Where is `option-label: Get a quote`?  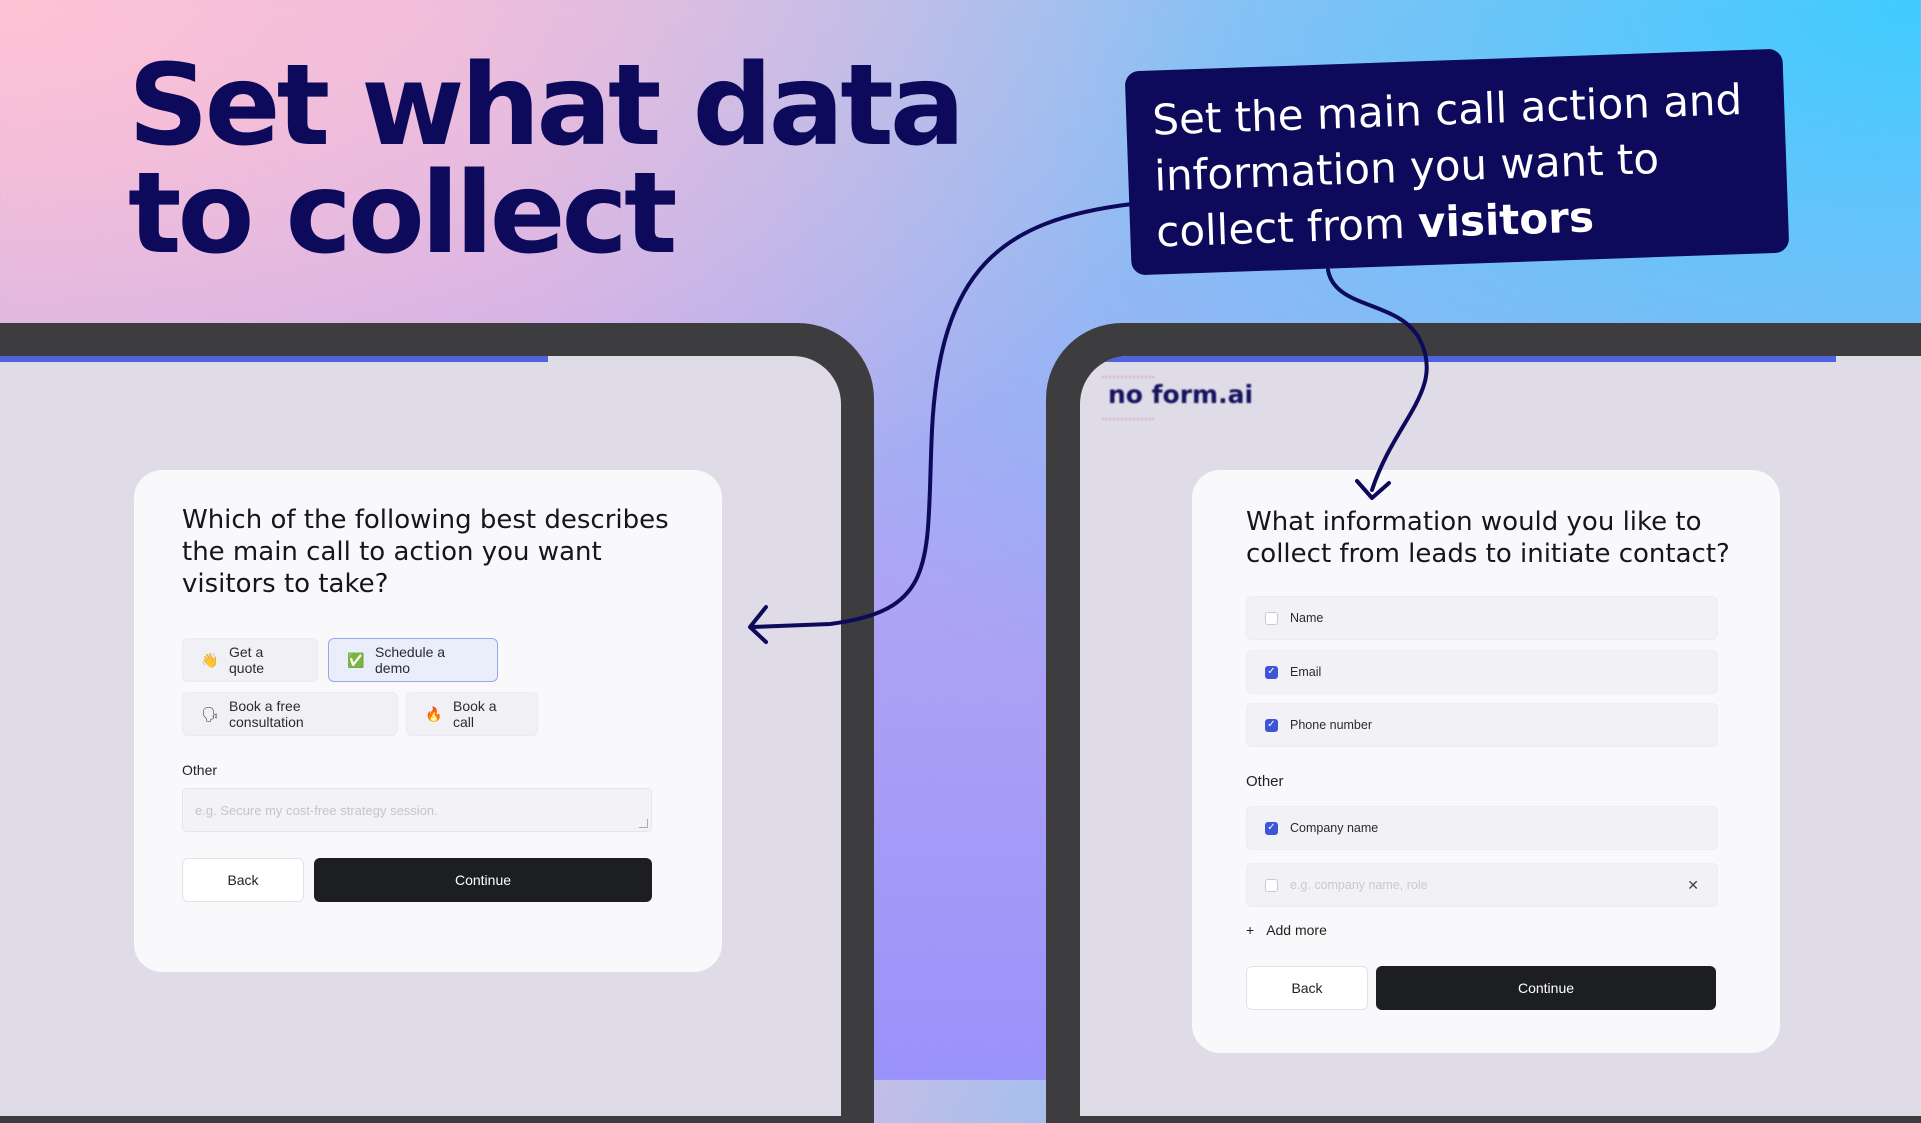 option-label: Get a quote is located at coordinates (247, 660).